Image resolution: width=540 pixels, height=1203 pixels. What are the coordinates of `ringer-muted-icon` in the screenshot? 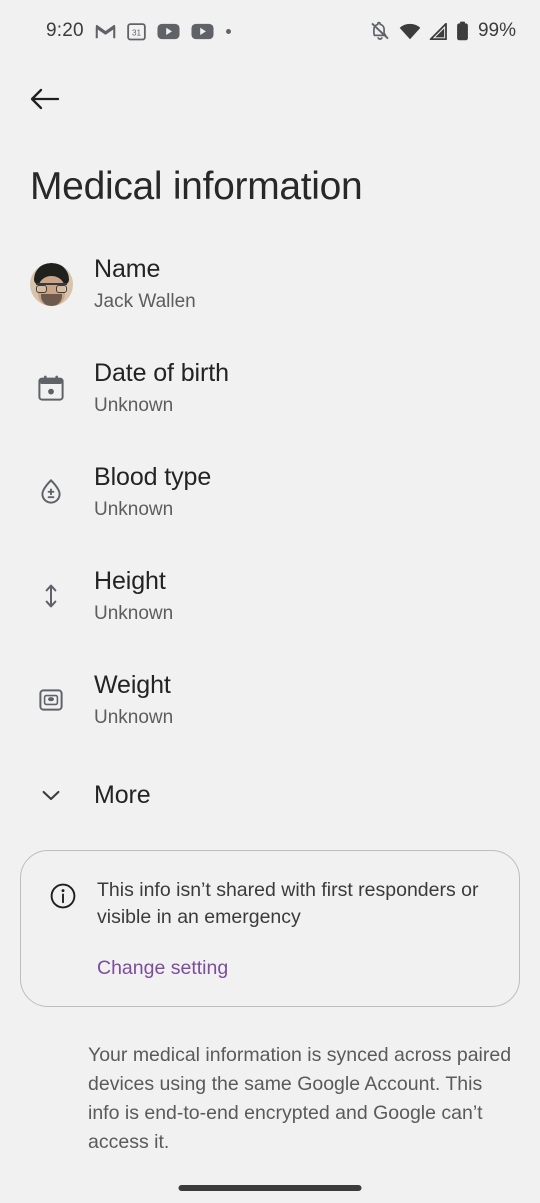 It's located at (380, 31).